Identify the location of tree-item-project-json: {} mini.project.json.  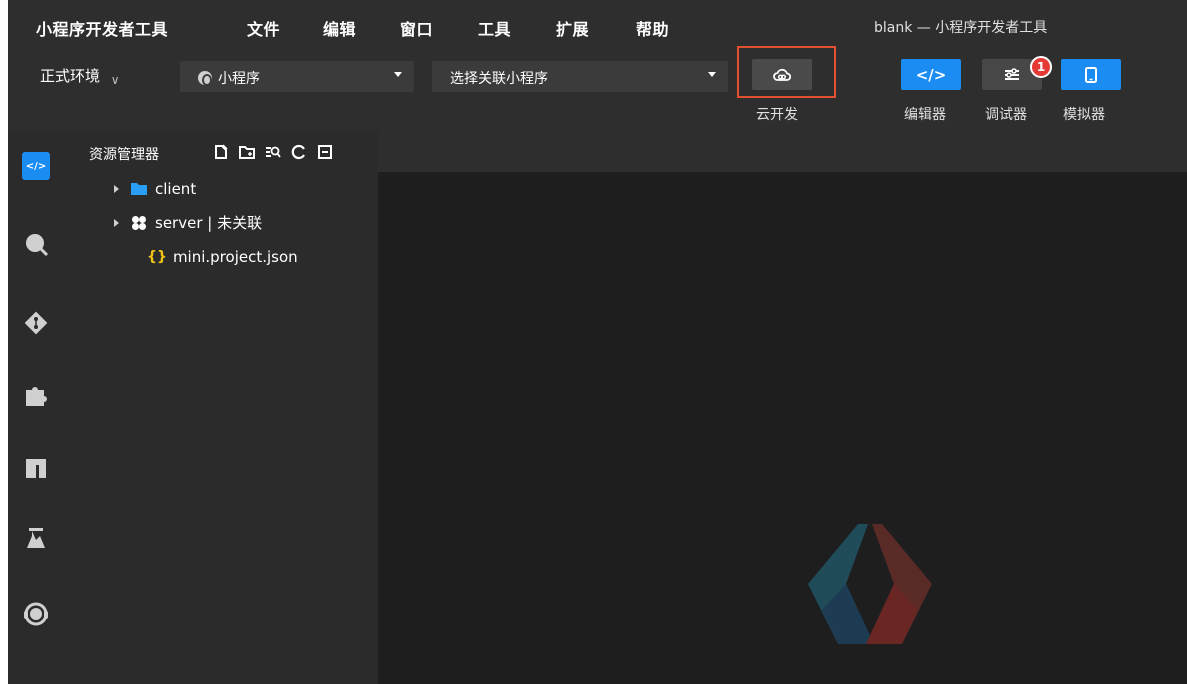
(222, 257).